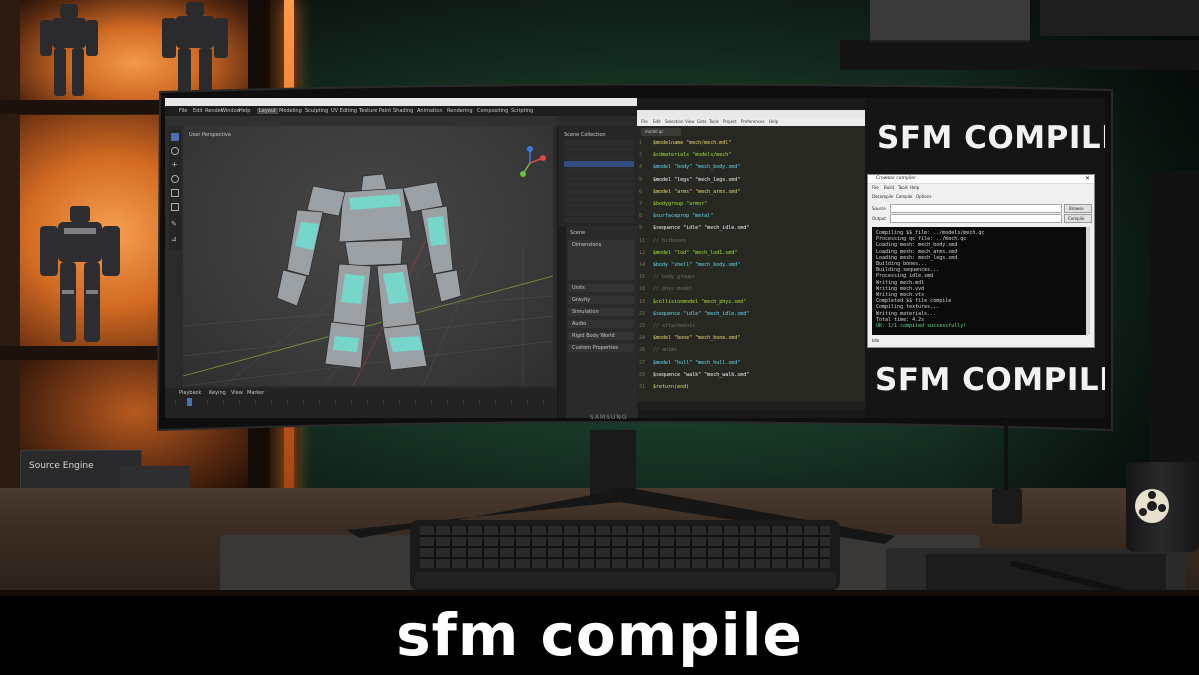 Image resolution: width=1199 pixels, height=675 pixels. What do you see at coordinates (290, 111) in the screenshot?
I see `workspace-tab-modeling: Modeling` at bounding box center [290, 111].